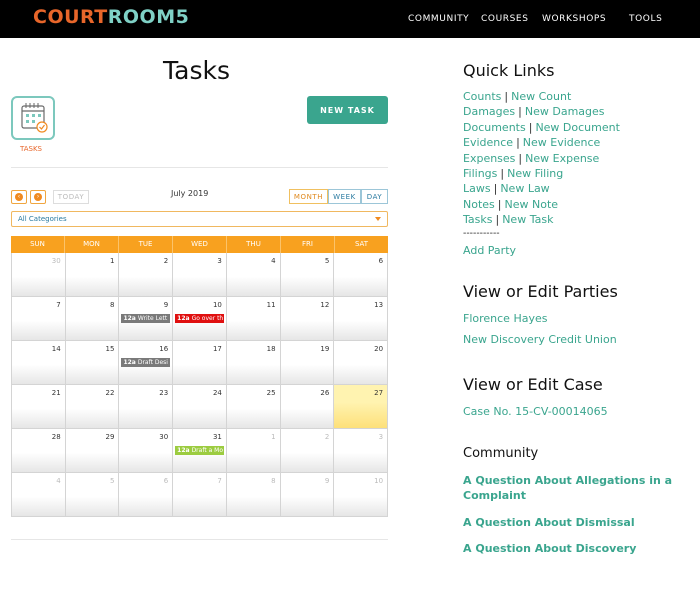 This screenshot has width=700, height=591. Describe the element at coordinates (273, 437) in the screenshot. I see `day-number: 1` at that location.